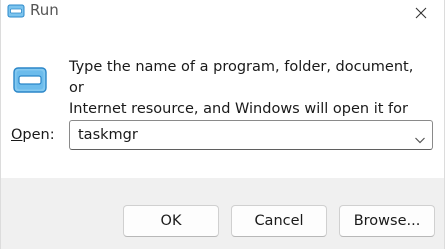  What do you see at coordinates (222, 13) in the screenshot?
I see `title-bar: Run` at bounding box center [222, 13].